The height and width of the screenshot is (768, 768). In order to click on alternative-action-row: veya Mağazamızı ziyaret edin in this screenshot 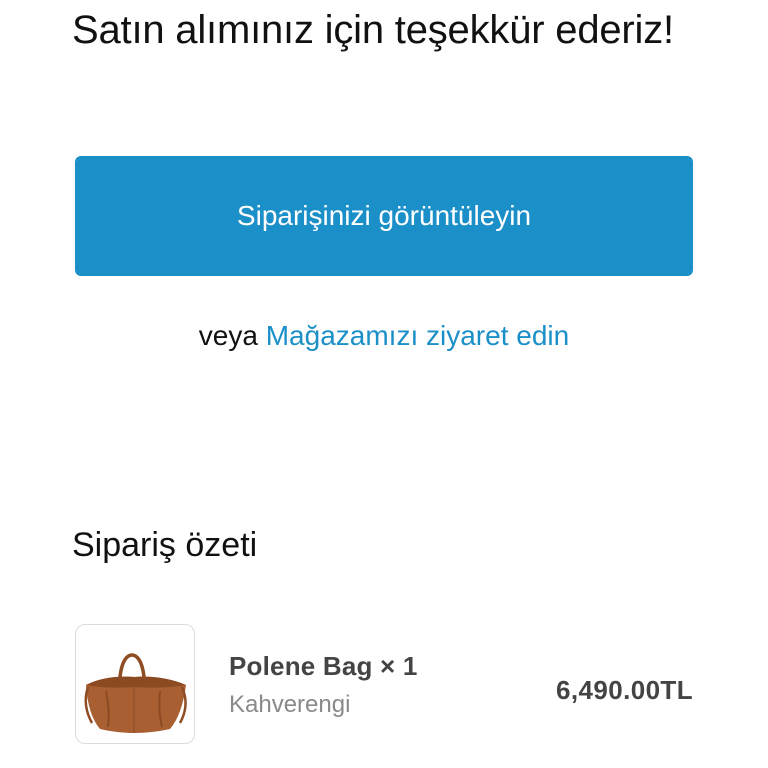, I will do `click(384, 336)`.